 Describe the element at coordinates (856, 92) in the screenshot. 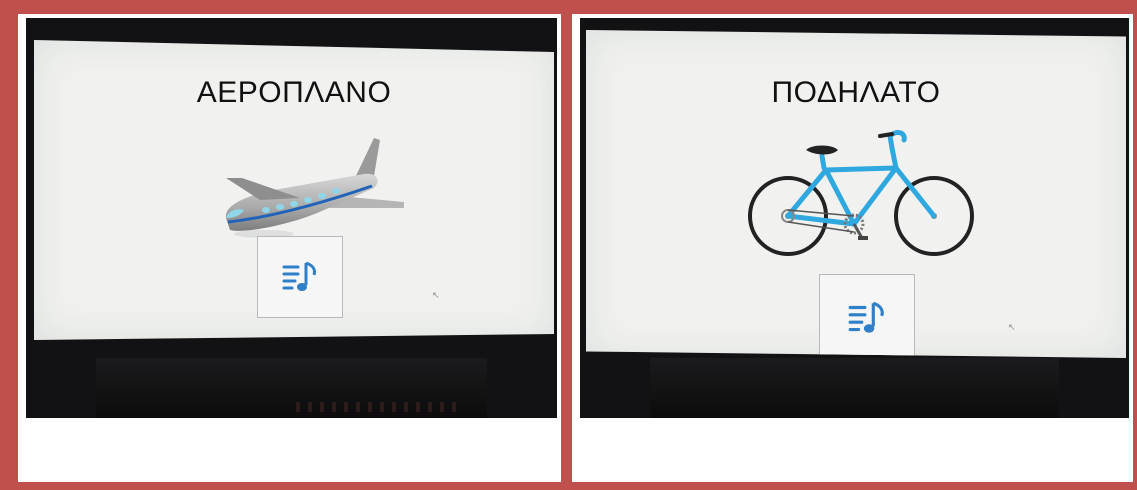

I see `slide-word: ΠΟΔΗΛΑΤΟ` at that location.